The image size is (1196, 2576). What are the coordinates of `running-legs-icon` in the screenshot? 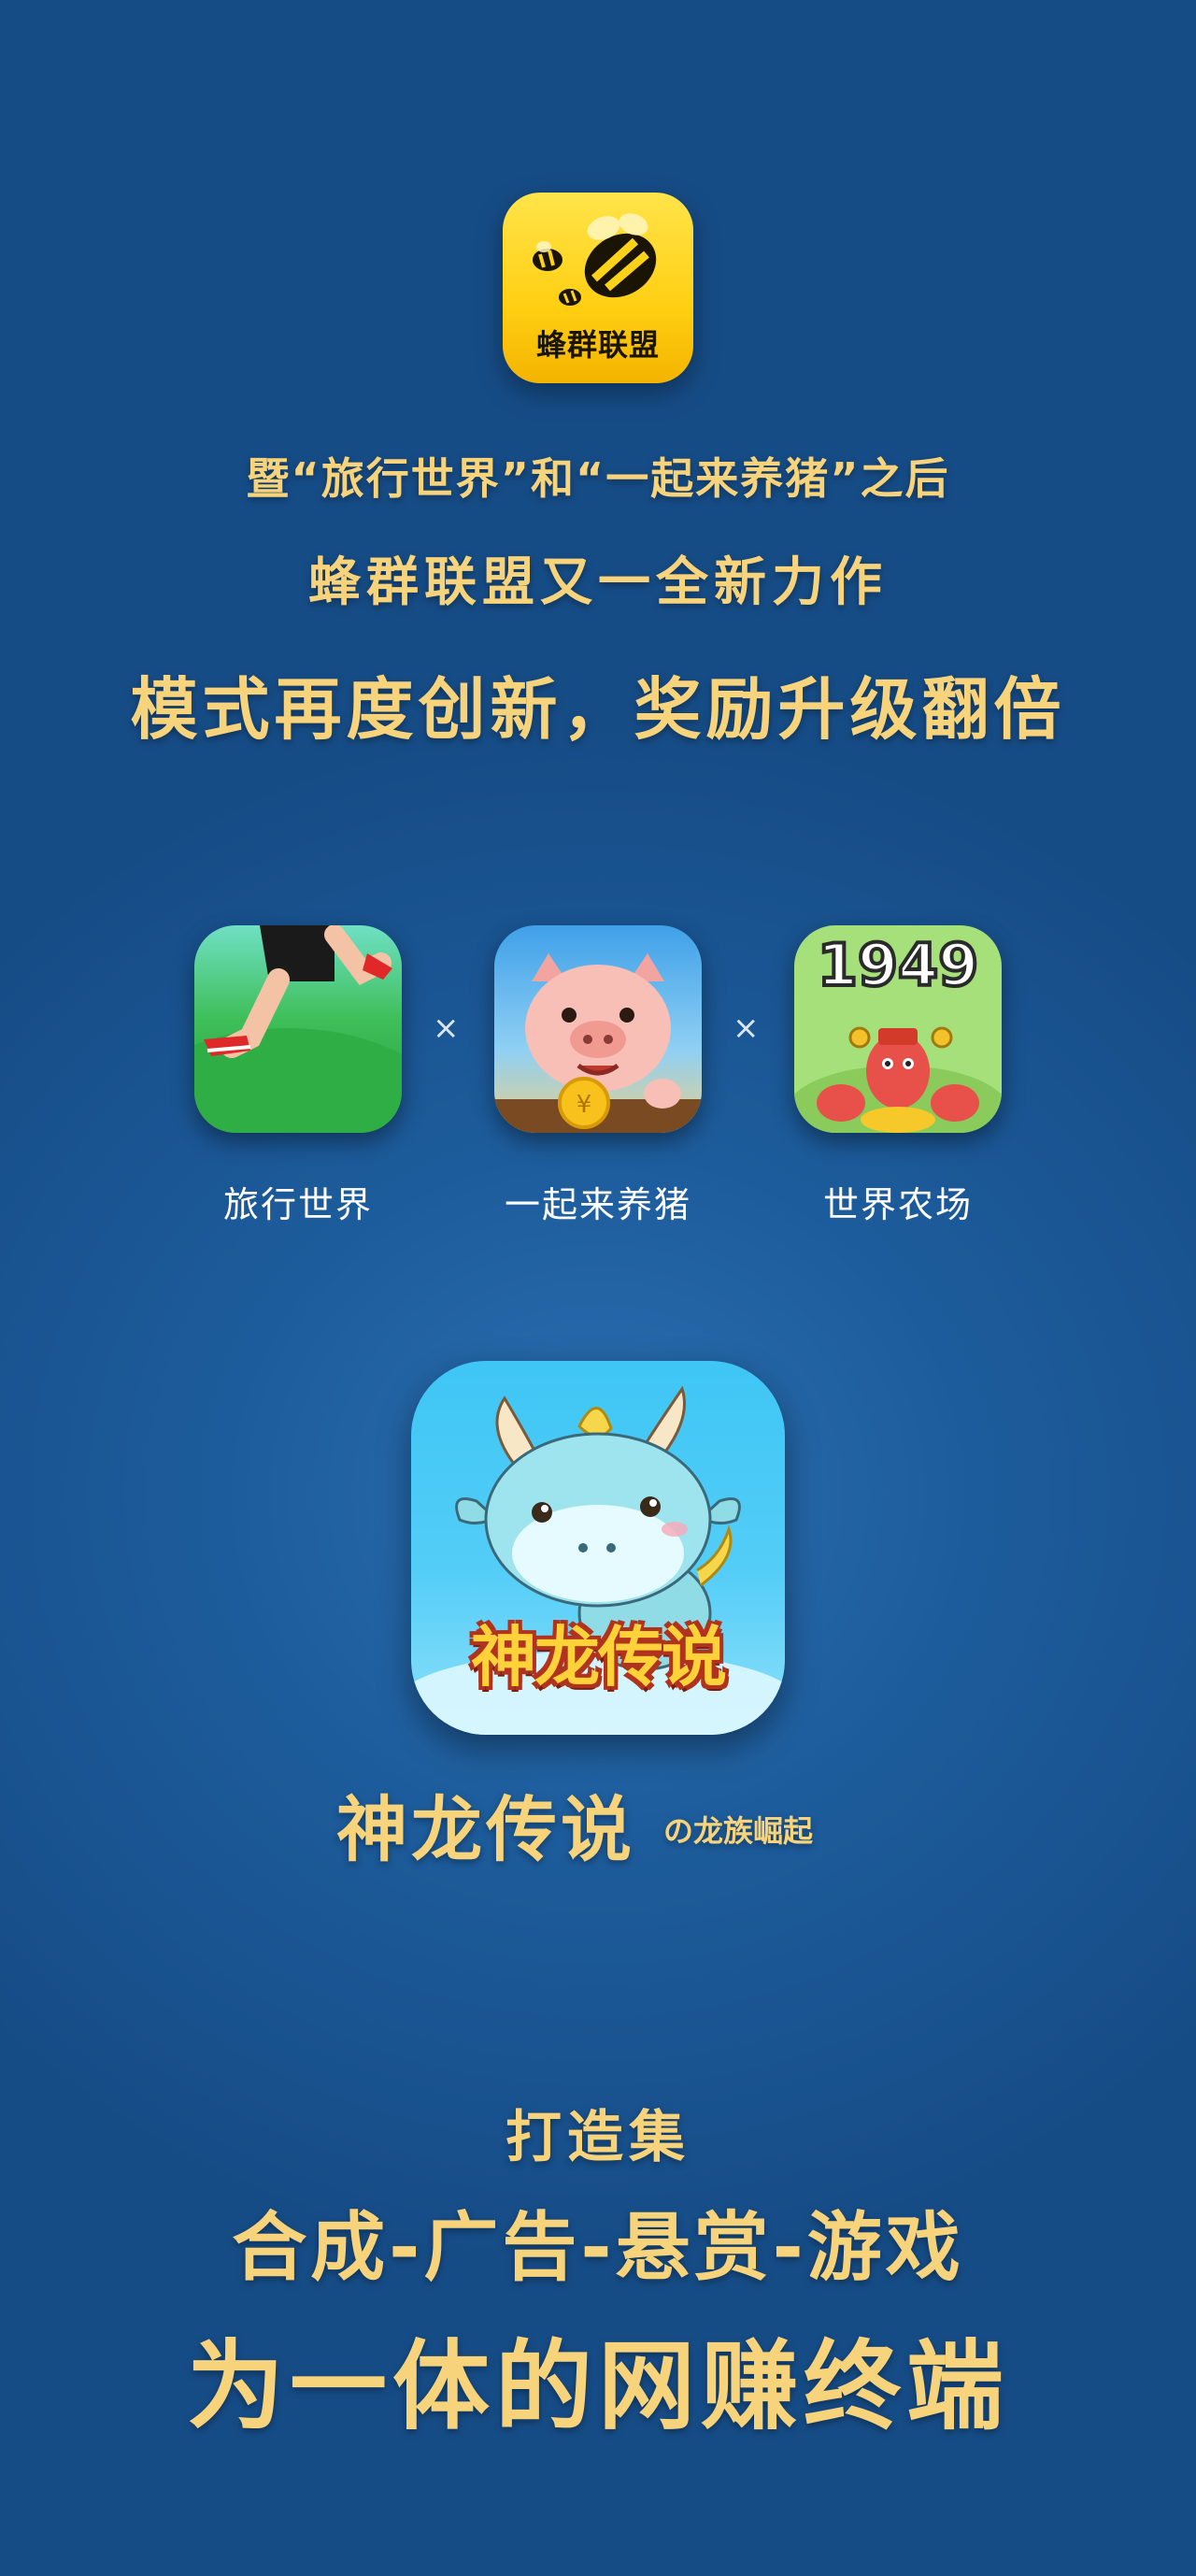 It's located at (298, 1029).